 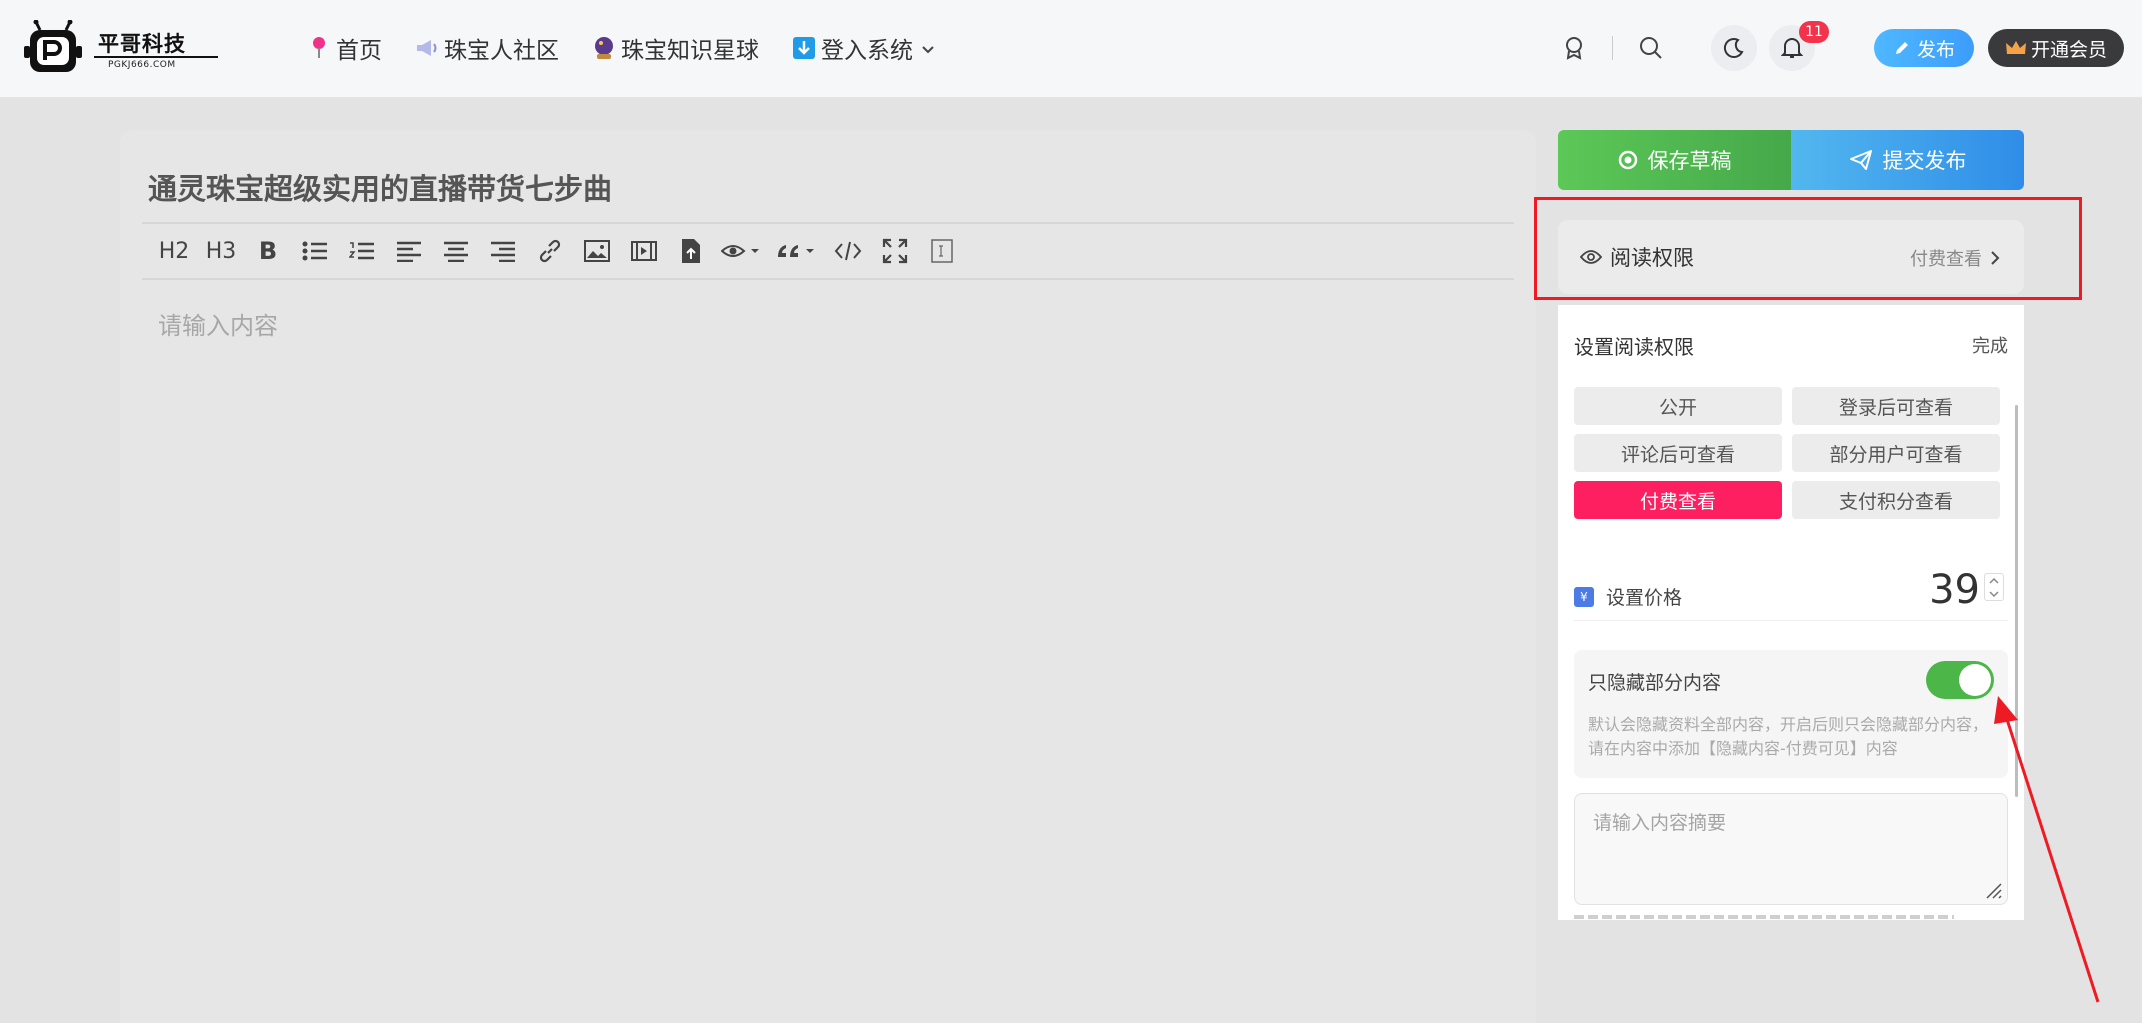 I want to click on file-upload-icon, so click(x=691, y=251).